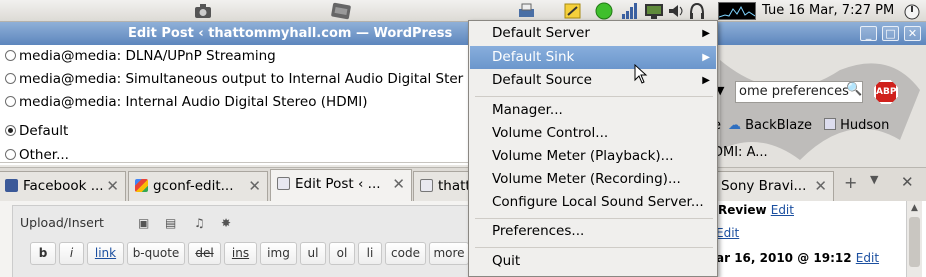  Describe the element at coordinates (593, 57) in the screenshot. I see `menu-default-sink: Default Sink ▶` at that location.